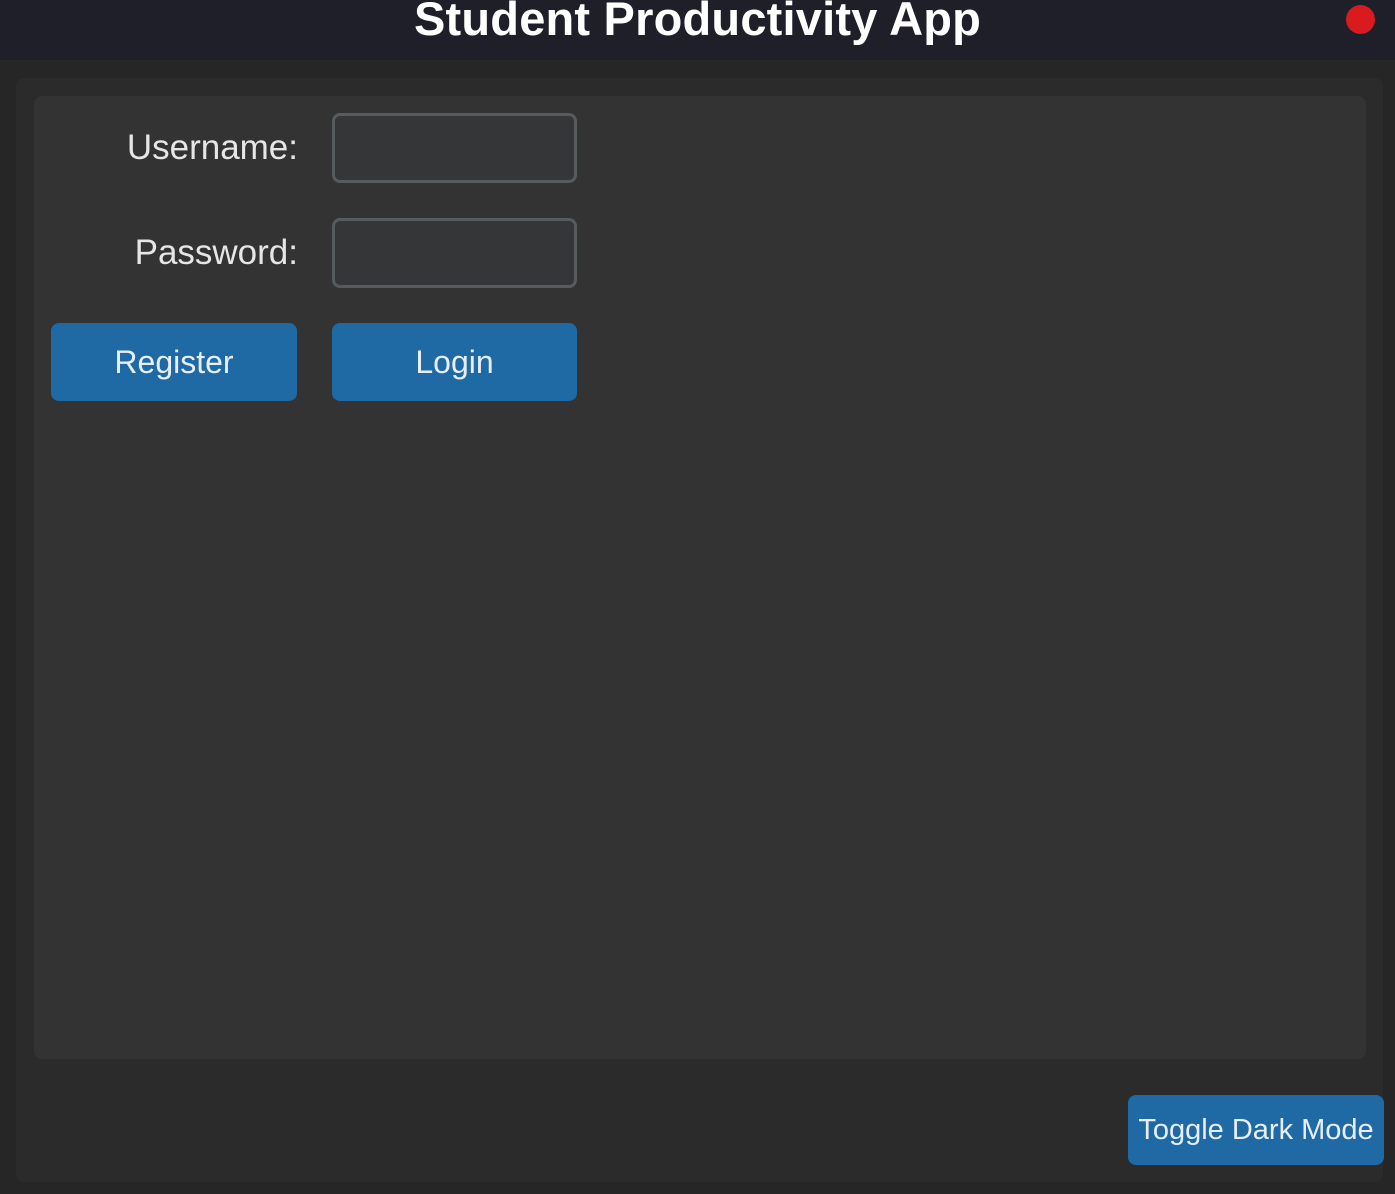  I want to click on toggle-dark-mode-button: Toggle Dark Mode, so click(1256, 1130).